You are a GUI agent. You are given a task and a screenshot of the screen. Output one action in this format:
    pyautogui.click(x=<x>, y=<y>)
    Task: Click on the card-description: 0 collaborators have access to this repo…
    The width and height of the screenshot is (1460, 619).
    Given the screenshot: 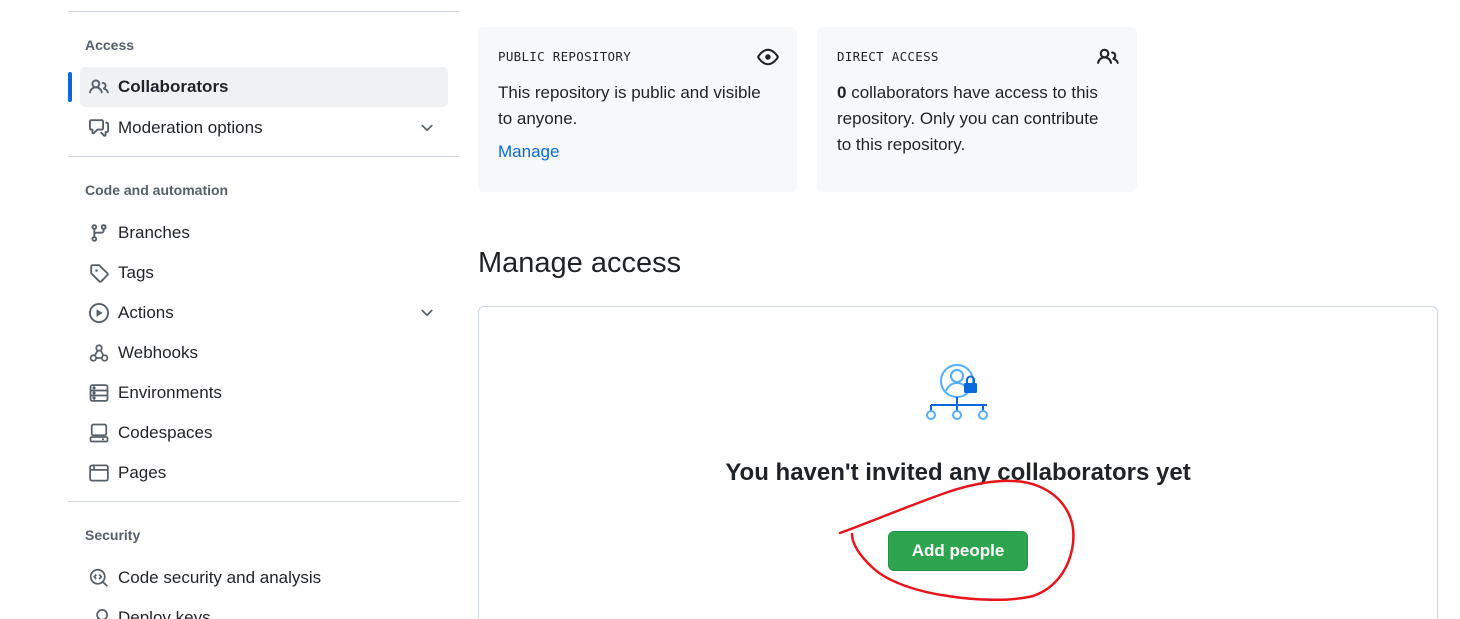 What is the action you would take?
    pyautogui.click(x=977, y=119)
    